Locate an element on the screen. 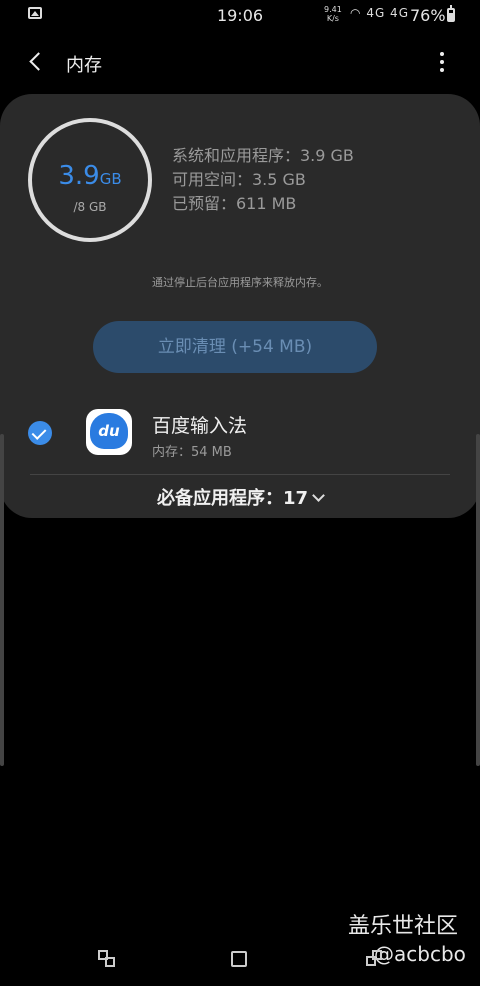  network-speed-value: 9.41 is located at coordinates (333, 9).